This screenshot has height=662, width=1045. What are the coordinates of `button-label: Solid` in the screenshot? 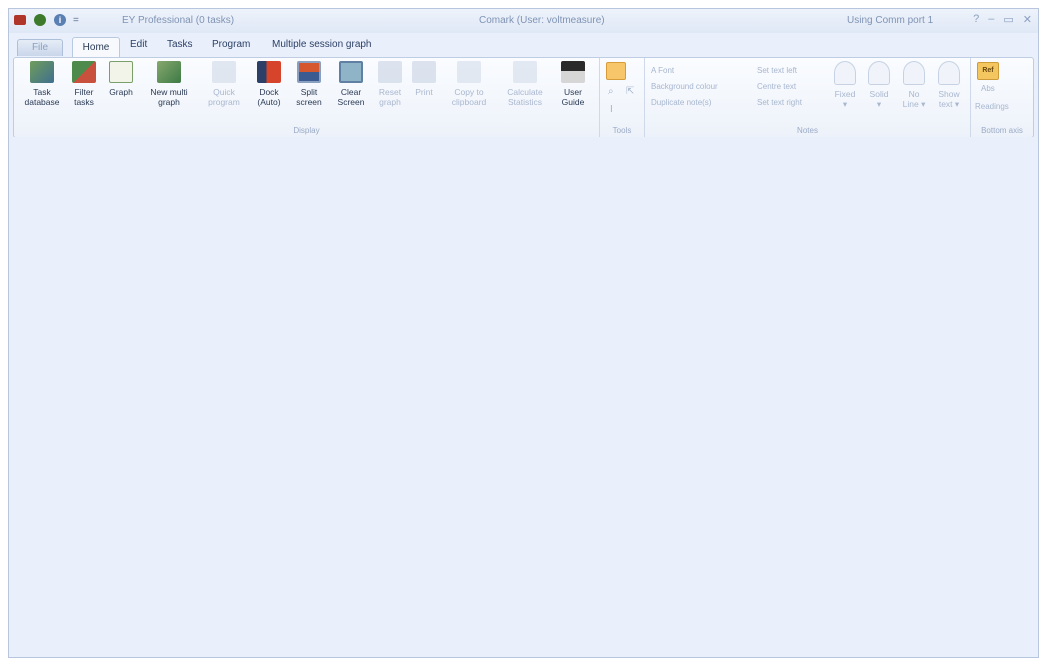 It's located at (879, 94).